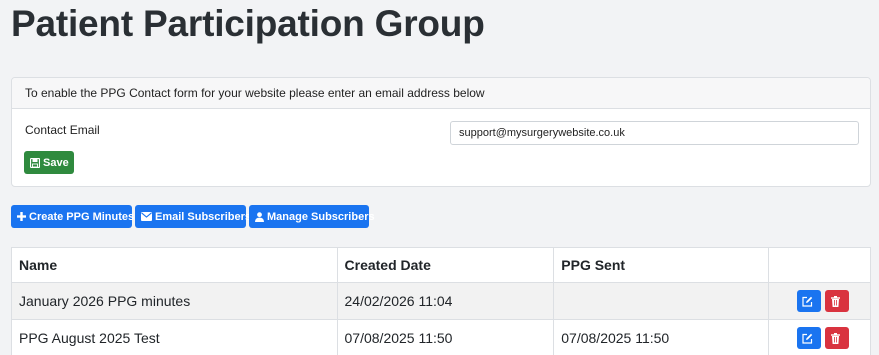 The image size is (879, 355). I want to click on create-ppg-minutes-label: Create PPG Minutes, so click(82, 216).